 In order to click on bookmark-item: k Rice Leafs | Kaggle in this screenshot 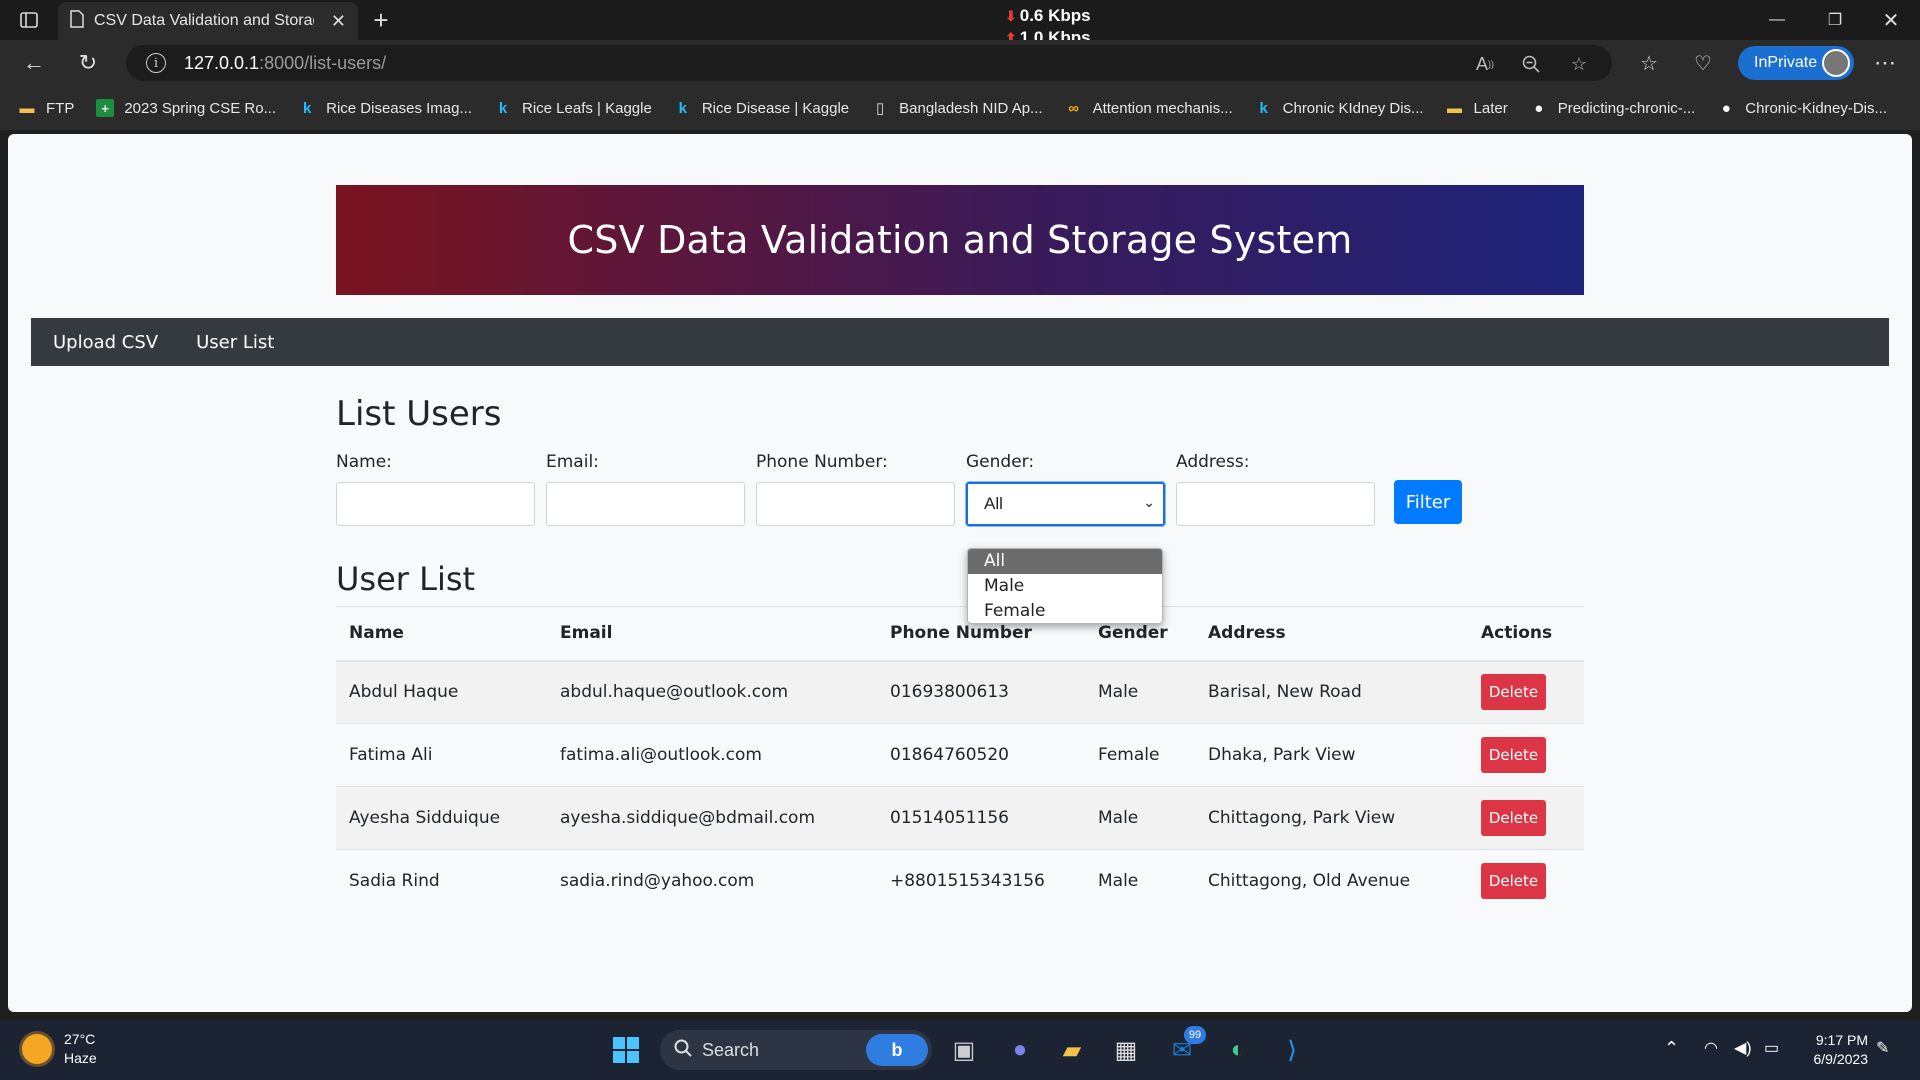, I will do `click(573, 108)`.